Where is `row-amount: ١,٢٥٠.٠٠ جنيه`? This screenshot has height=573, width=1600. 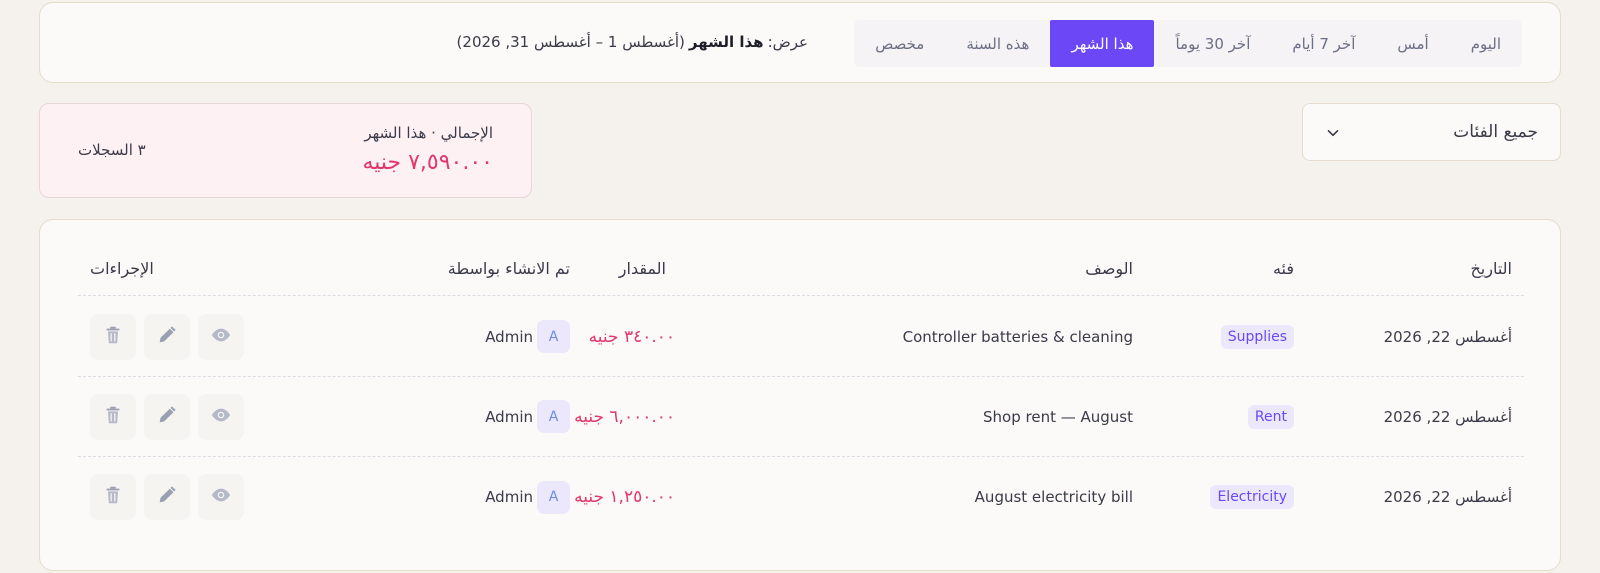
row-amount: ١,٢٥٠.٠٠ جنيه is located at coordinates (624, 497).